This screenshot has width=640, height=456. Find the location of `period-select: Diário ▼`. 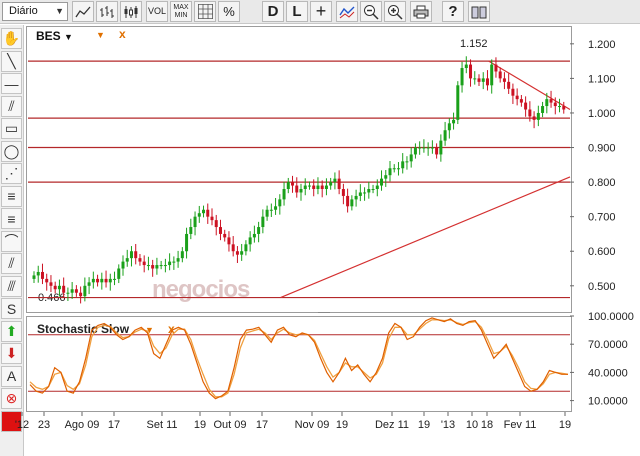

period-select: Diário ▼ is located at coordinates (35, 11).